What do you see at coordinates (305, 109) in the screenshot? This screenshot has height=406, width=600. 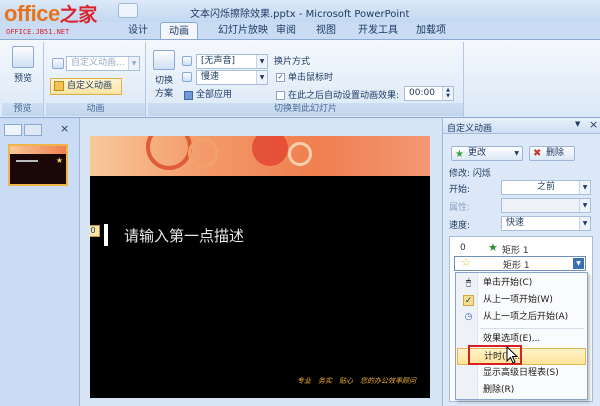 I see `group-transition-label: 切换到此幻灯片` at bounding box center [305, 109].